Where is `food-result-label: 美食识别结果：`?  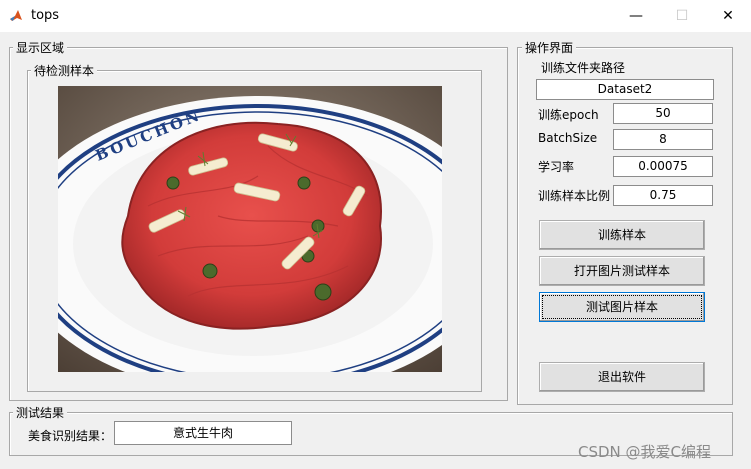 food-result-label: 美食识别结果： is located at coordinates (70, 436).